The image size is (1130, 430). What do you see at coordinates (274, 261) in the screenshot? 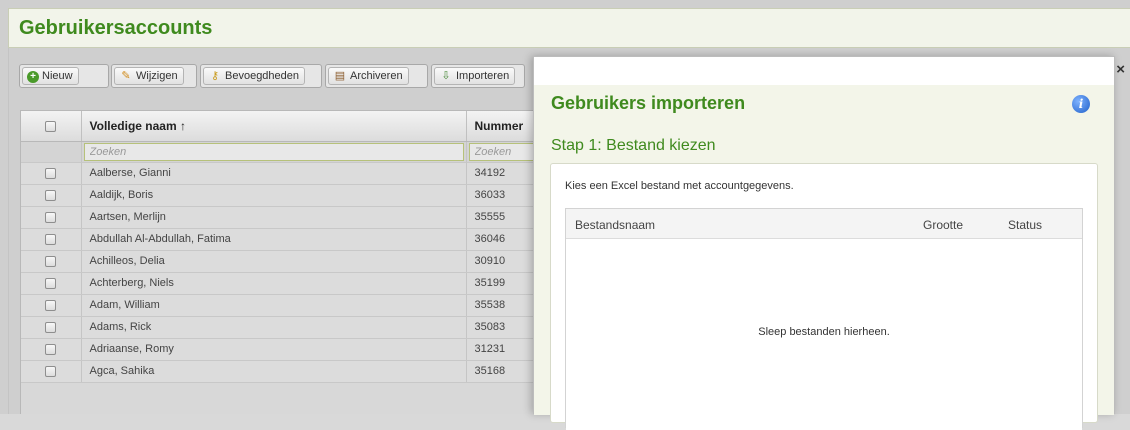
I see `row-name: Achilleos, Delia` at bounding box center [274, 261].